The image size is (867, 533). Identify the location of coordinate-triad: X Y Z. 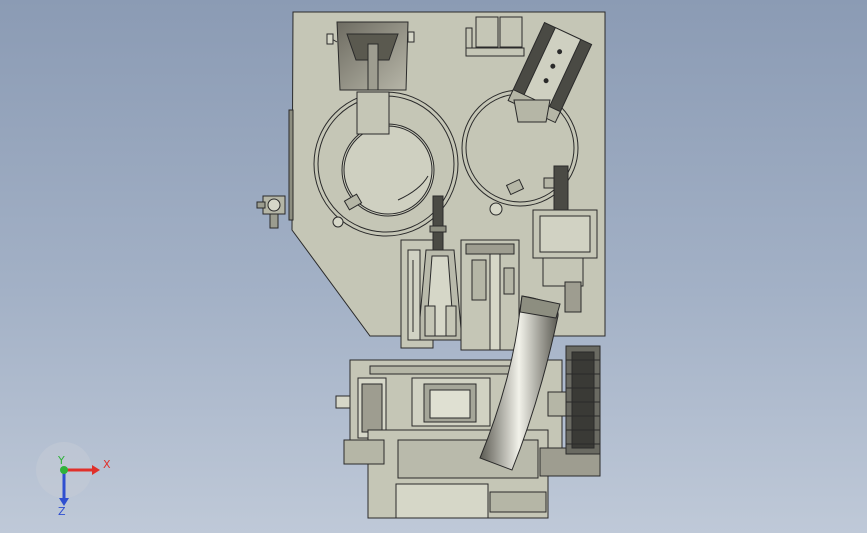
(73, 480).